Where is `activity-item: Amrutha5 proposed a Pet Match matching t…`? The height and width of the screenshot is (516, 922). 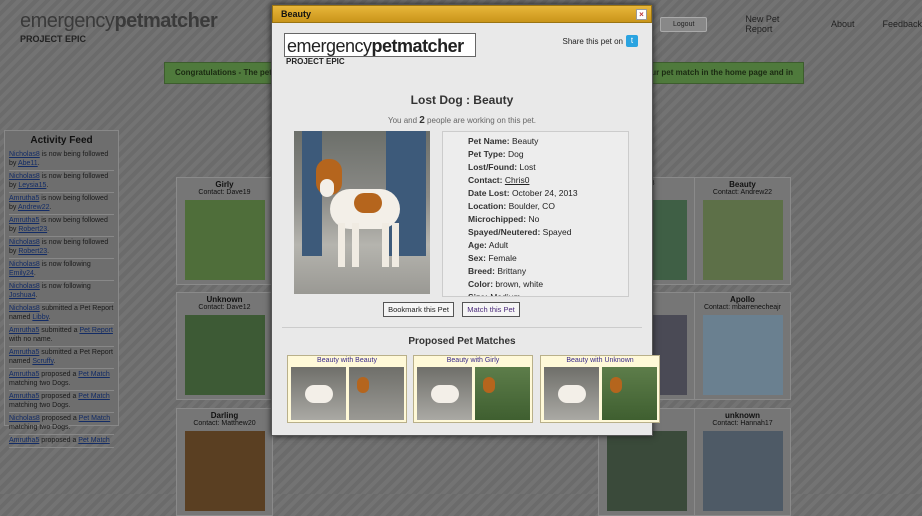
activity-item: Amrutha5 proposed a Pet Match matching t… is located at coordinates (61, 380).